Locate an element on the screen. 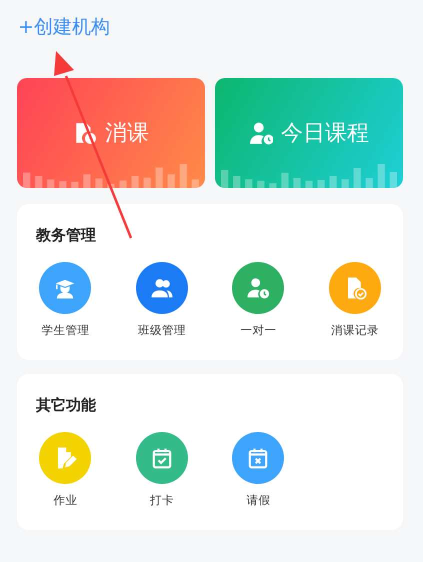 Image resolution: width=423 pixels, height=562 pixels. section-title: 教务管理 is located at coordinates (65, 235).